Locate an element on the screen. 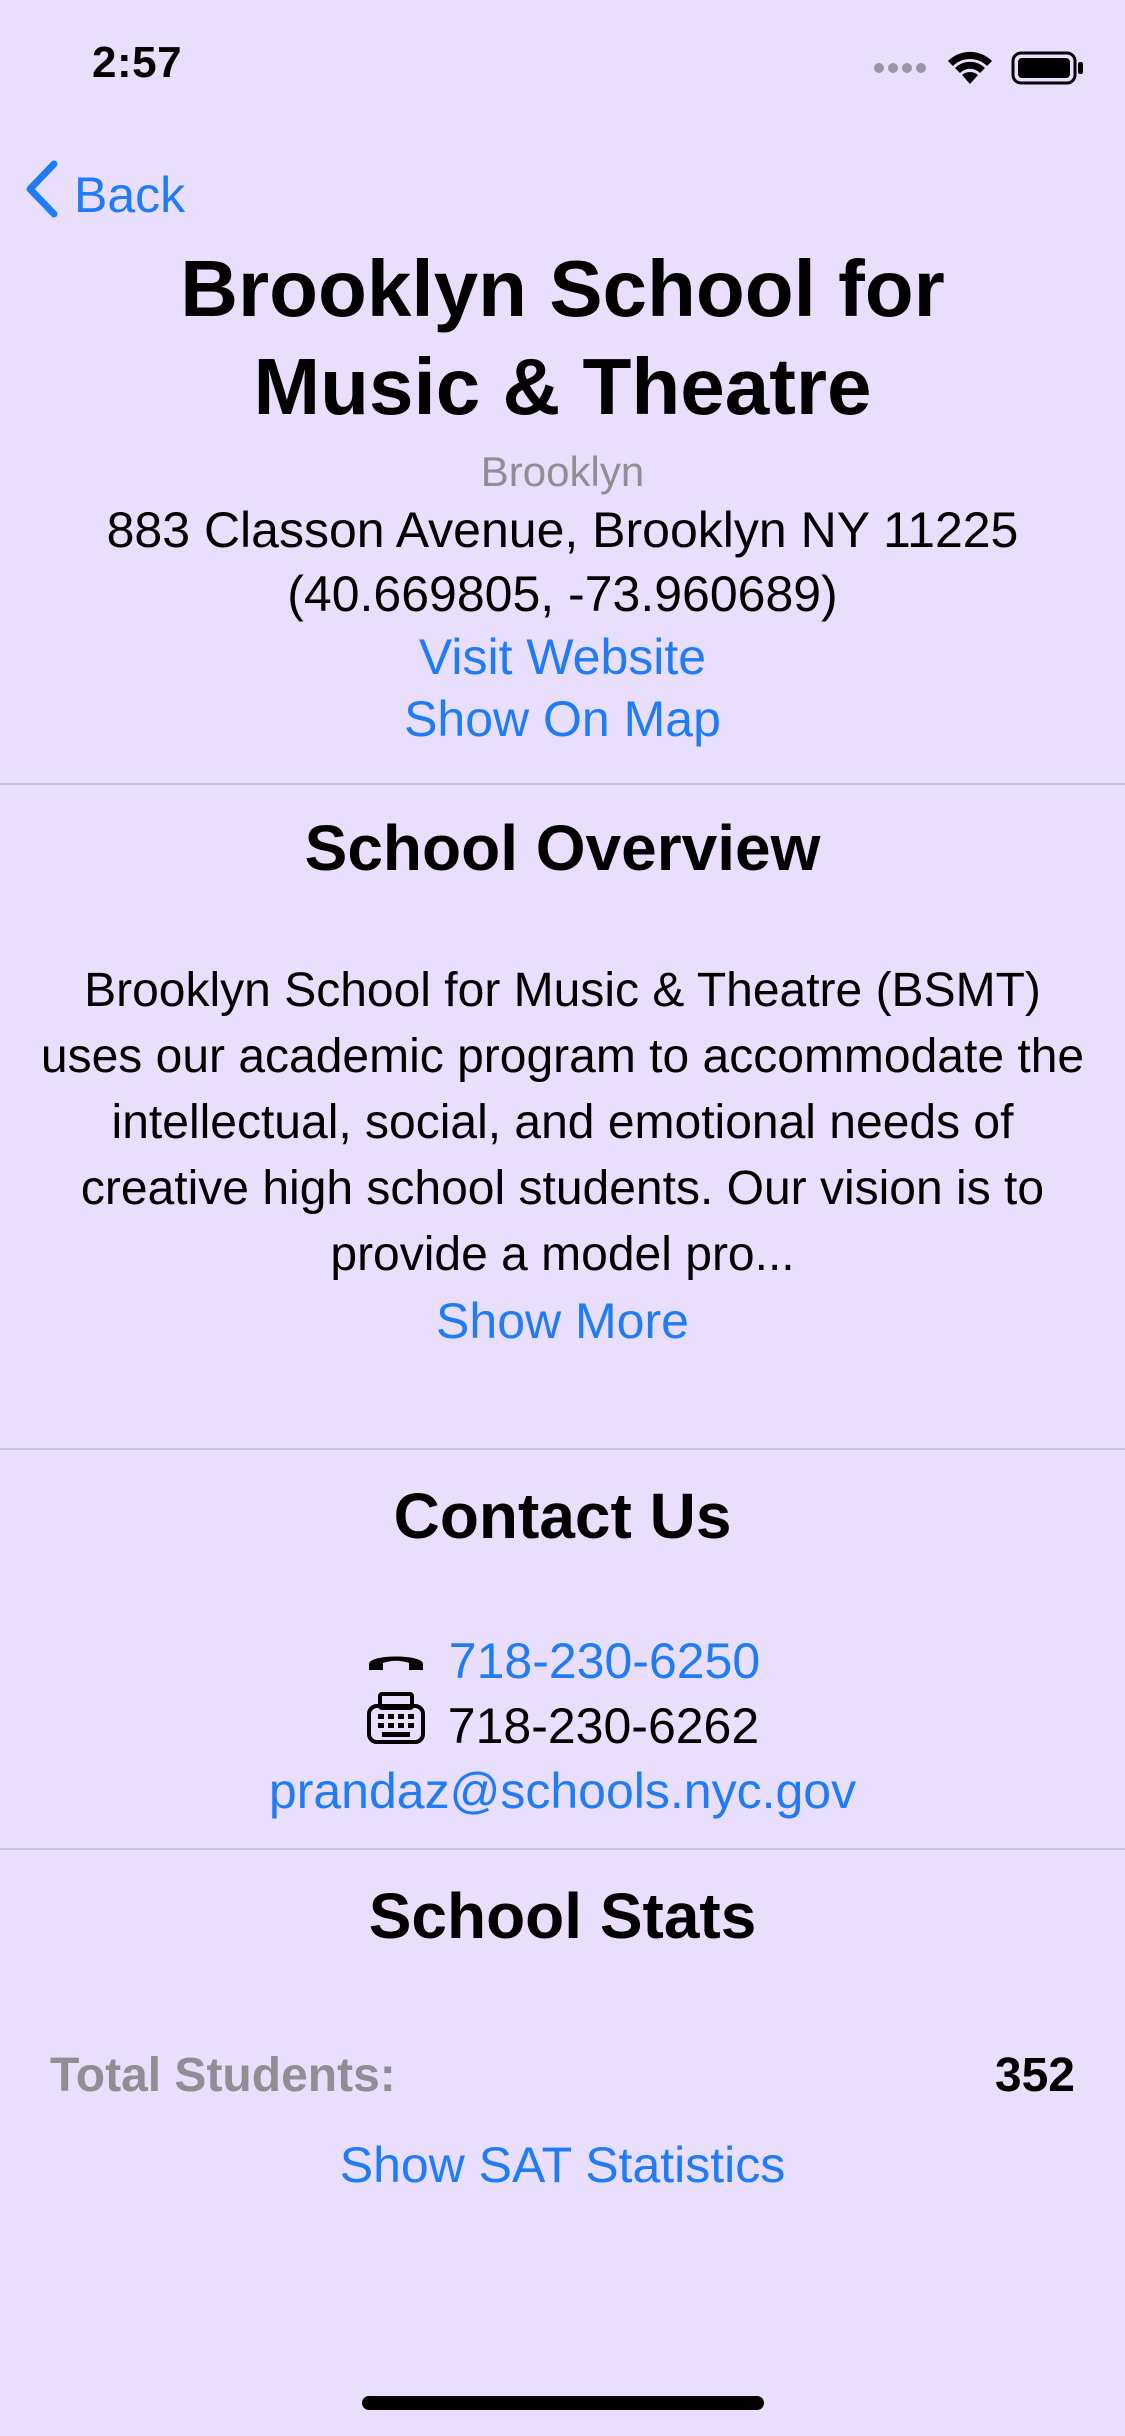 The height and width of the screenshot is (2436, 1125). email-link: prandaz@schools.nyc.gov is located at coordinates (562, 1791).